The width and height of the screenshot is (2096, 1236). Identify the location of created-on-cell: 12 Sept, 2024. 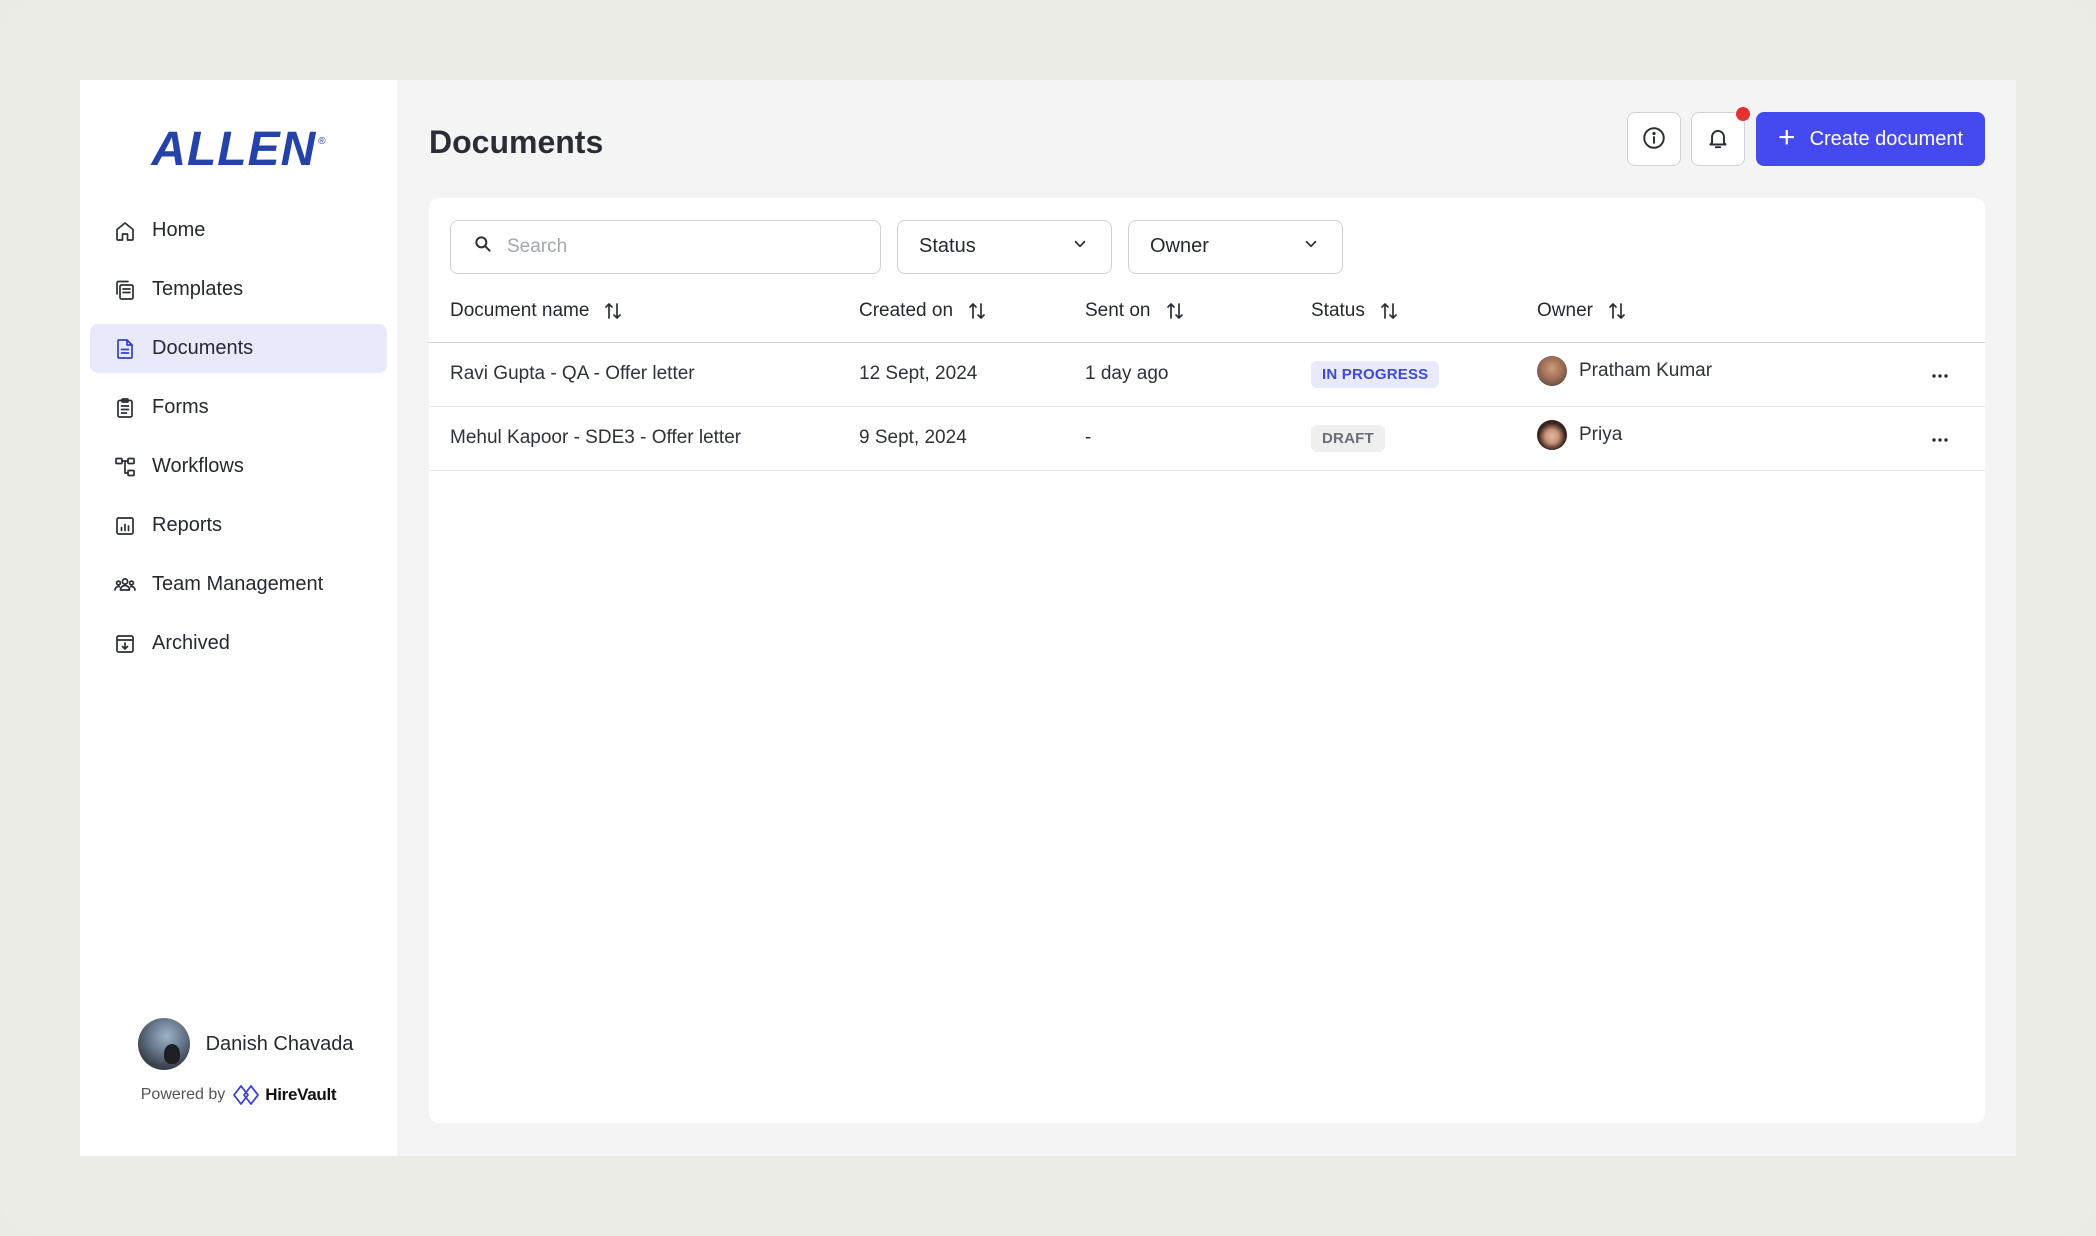
(972, 374).